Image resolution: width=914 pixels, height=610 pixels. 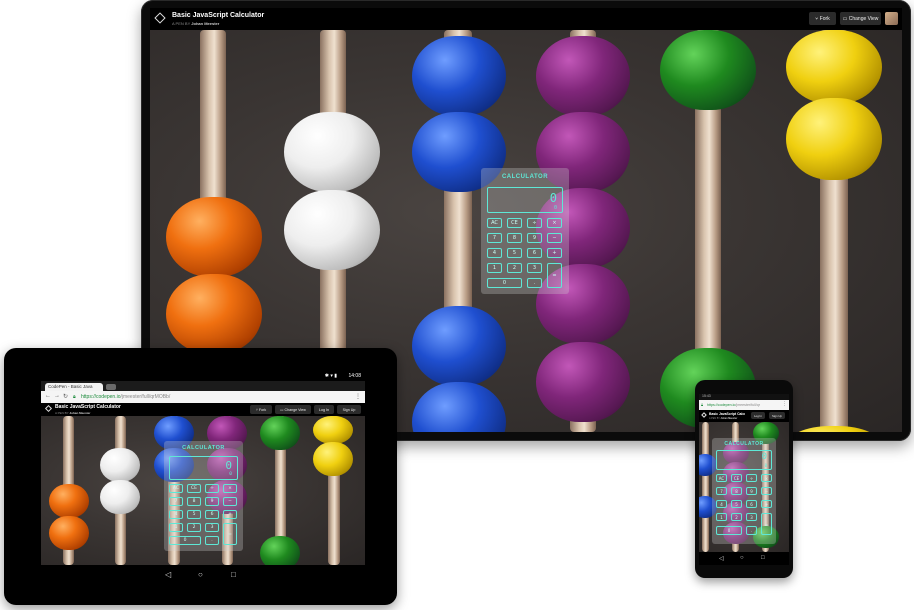 What do you see at coordinates (891, 18) in the screenshot?
I see `avatar` at bounding box center [891, 18].